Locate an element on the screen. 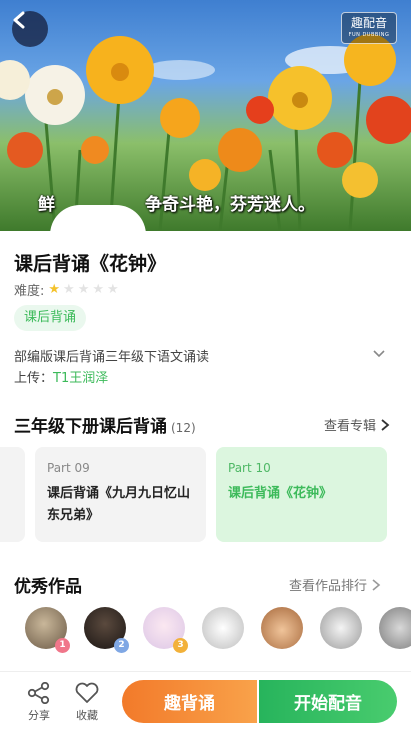 The image size is (411, 732). fun-dubbing-watermark: 趣配音 FUN DUBBING is located at coordinates (369, 28).